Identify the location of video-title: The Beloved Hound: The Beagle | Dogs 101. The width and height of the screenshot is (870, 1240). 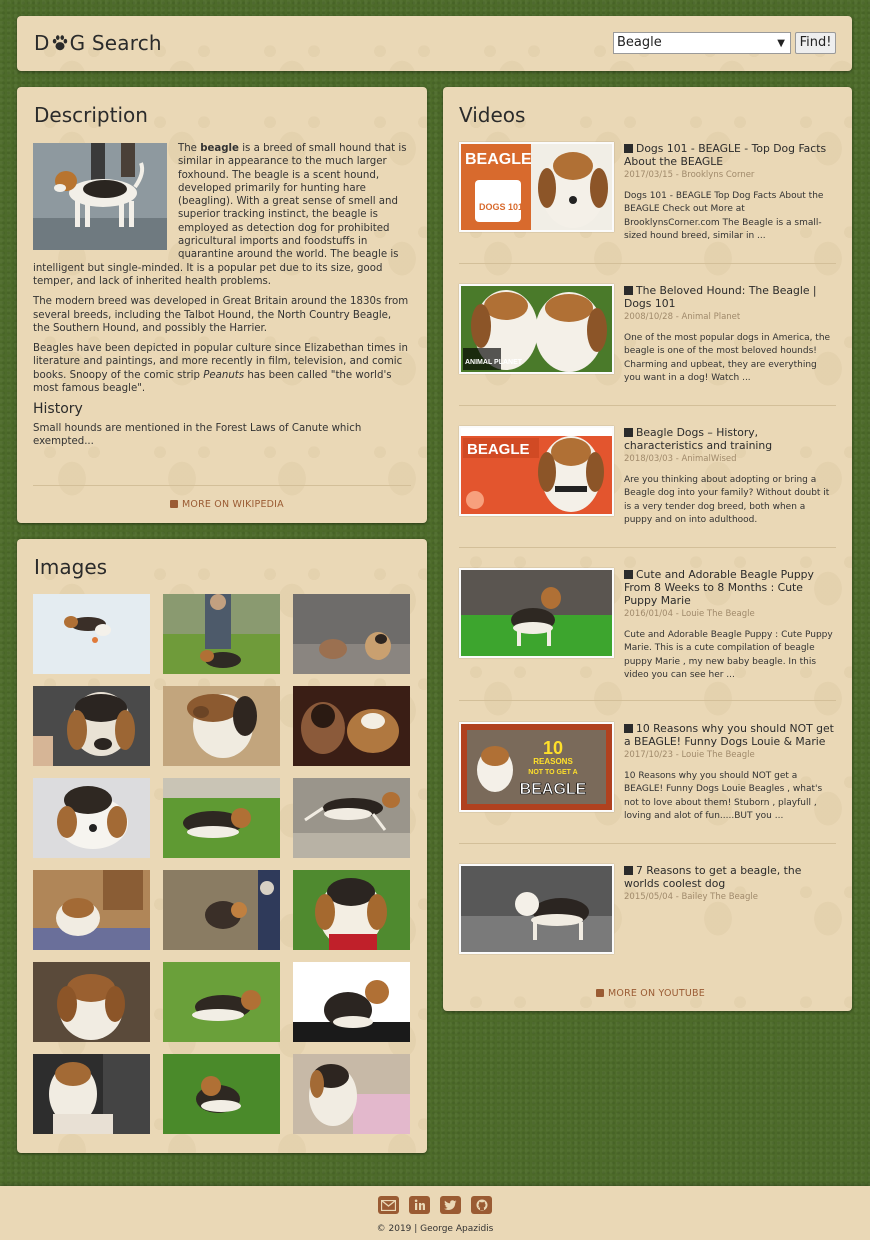
(720, 297).